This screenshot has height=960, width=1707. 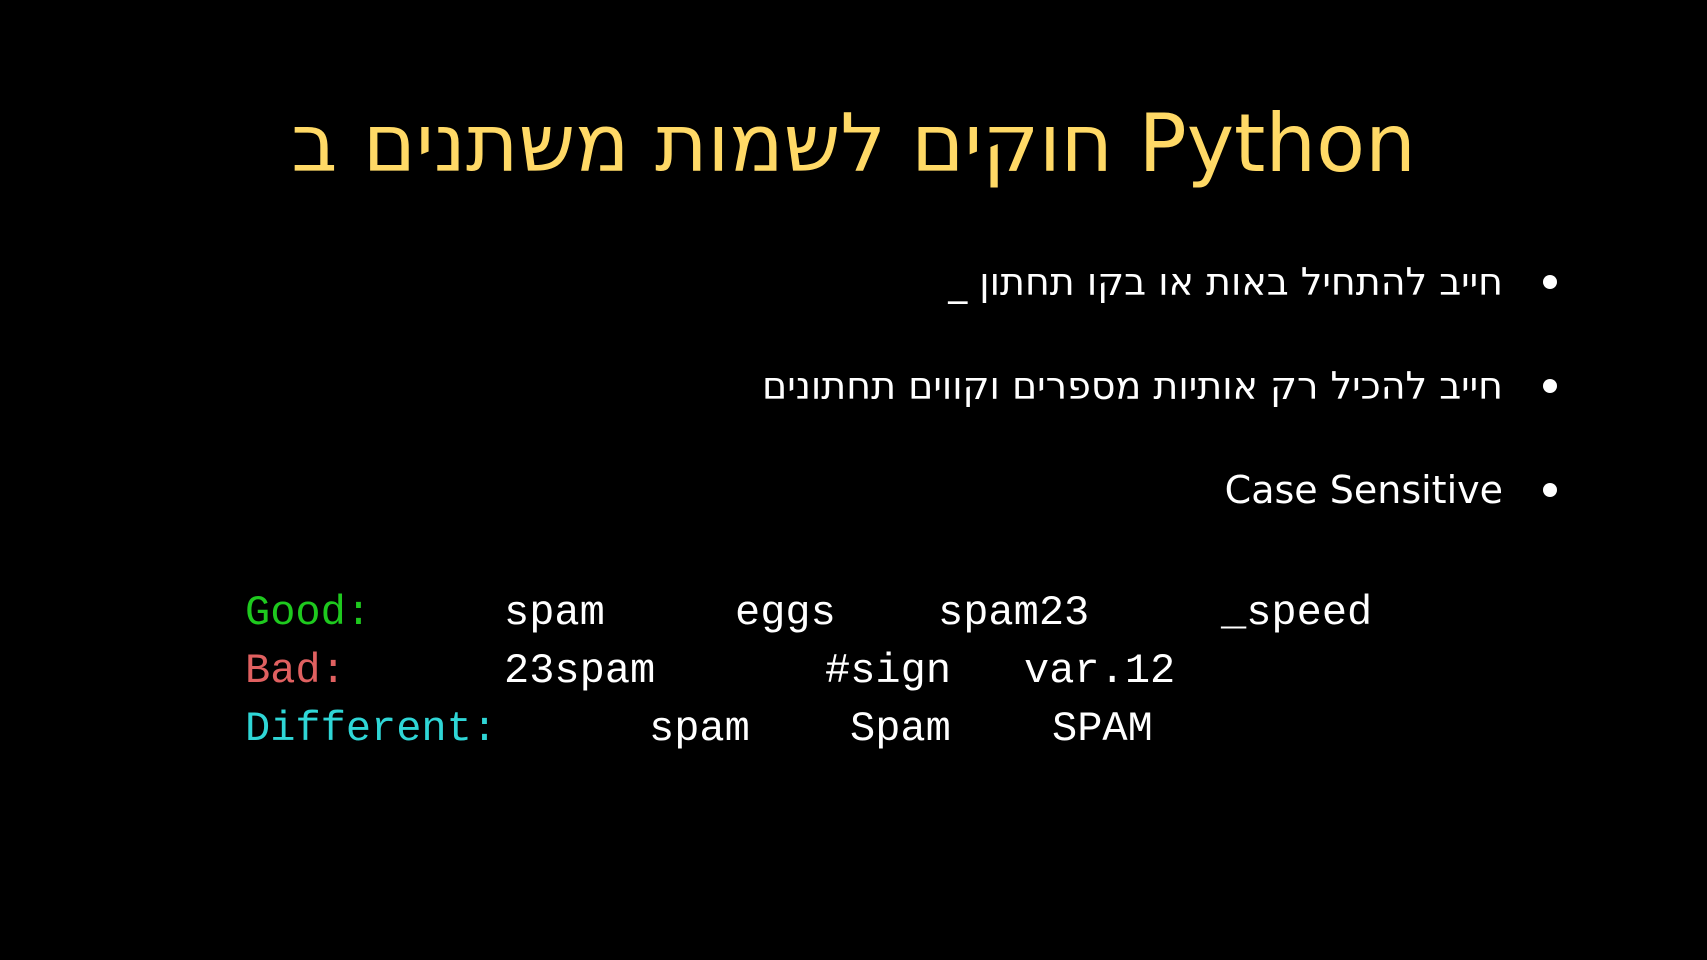 I want to click on different-examples-line: Different: spam Spam SPAM, so click(x=895, y=729).